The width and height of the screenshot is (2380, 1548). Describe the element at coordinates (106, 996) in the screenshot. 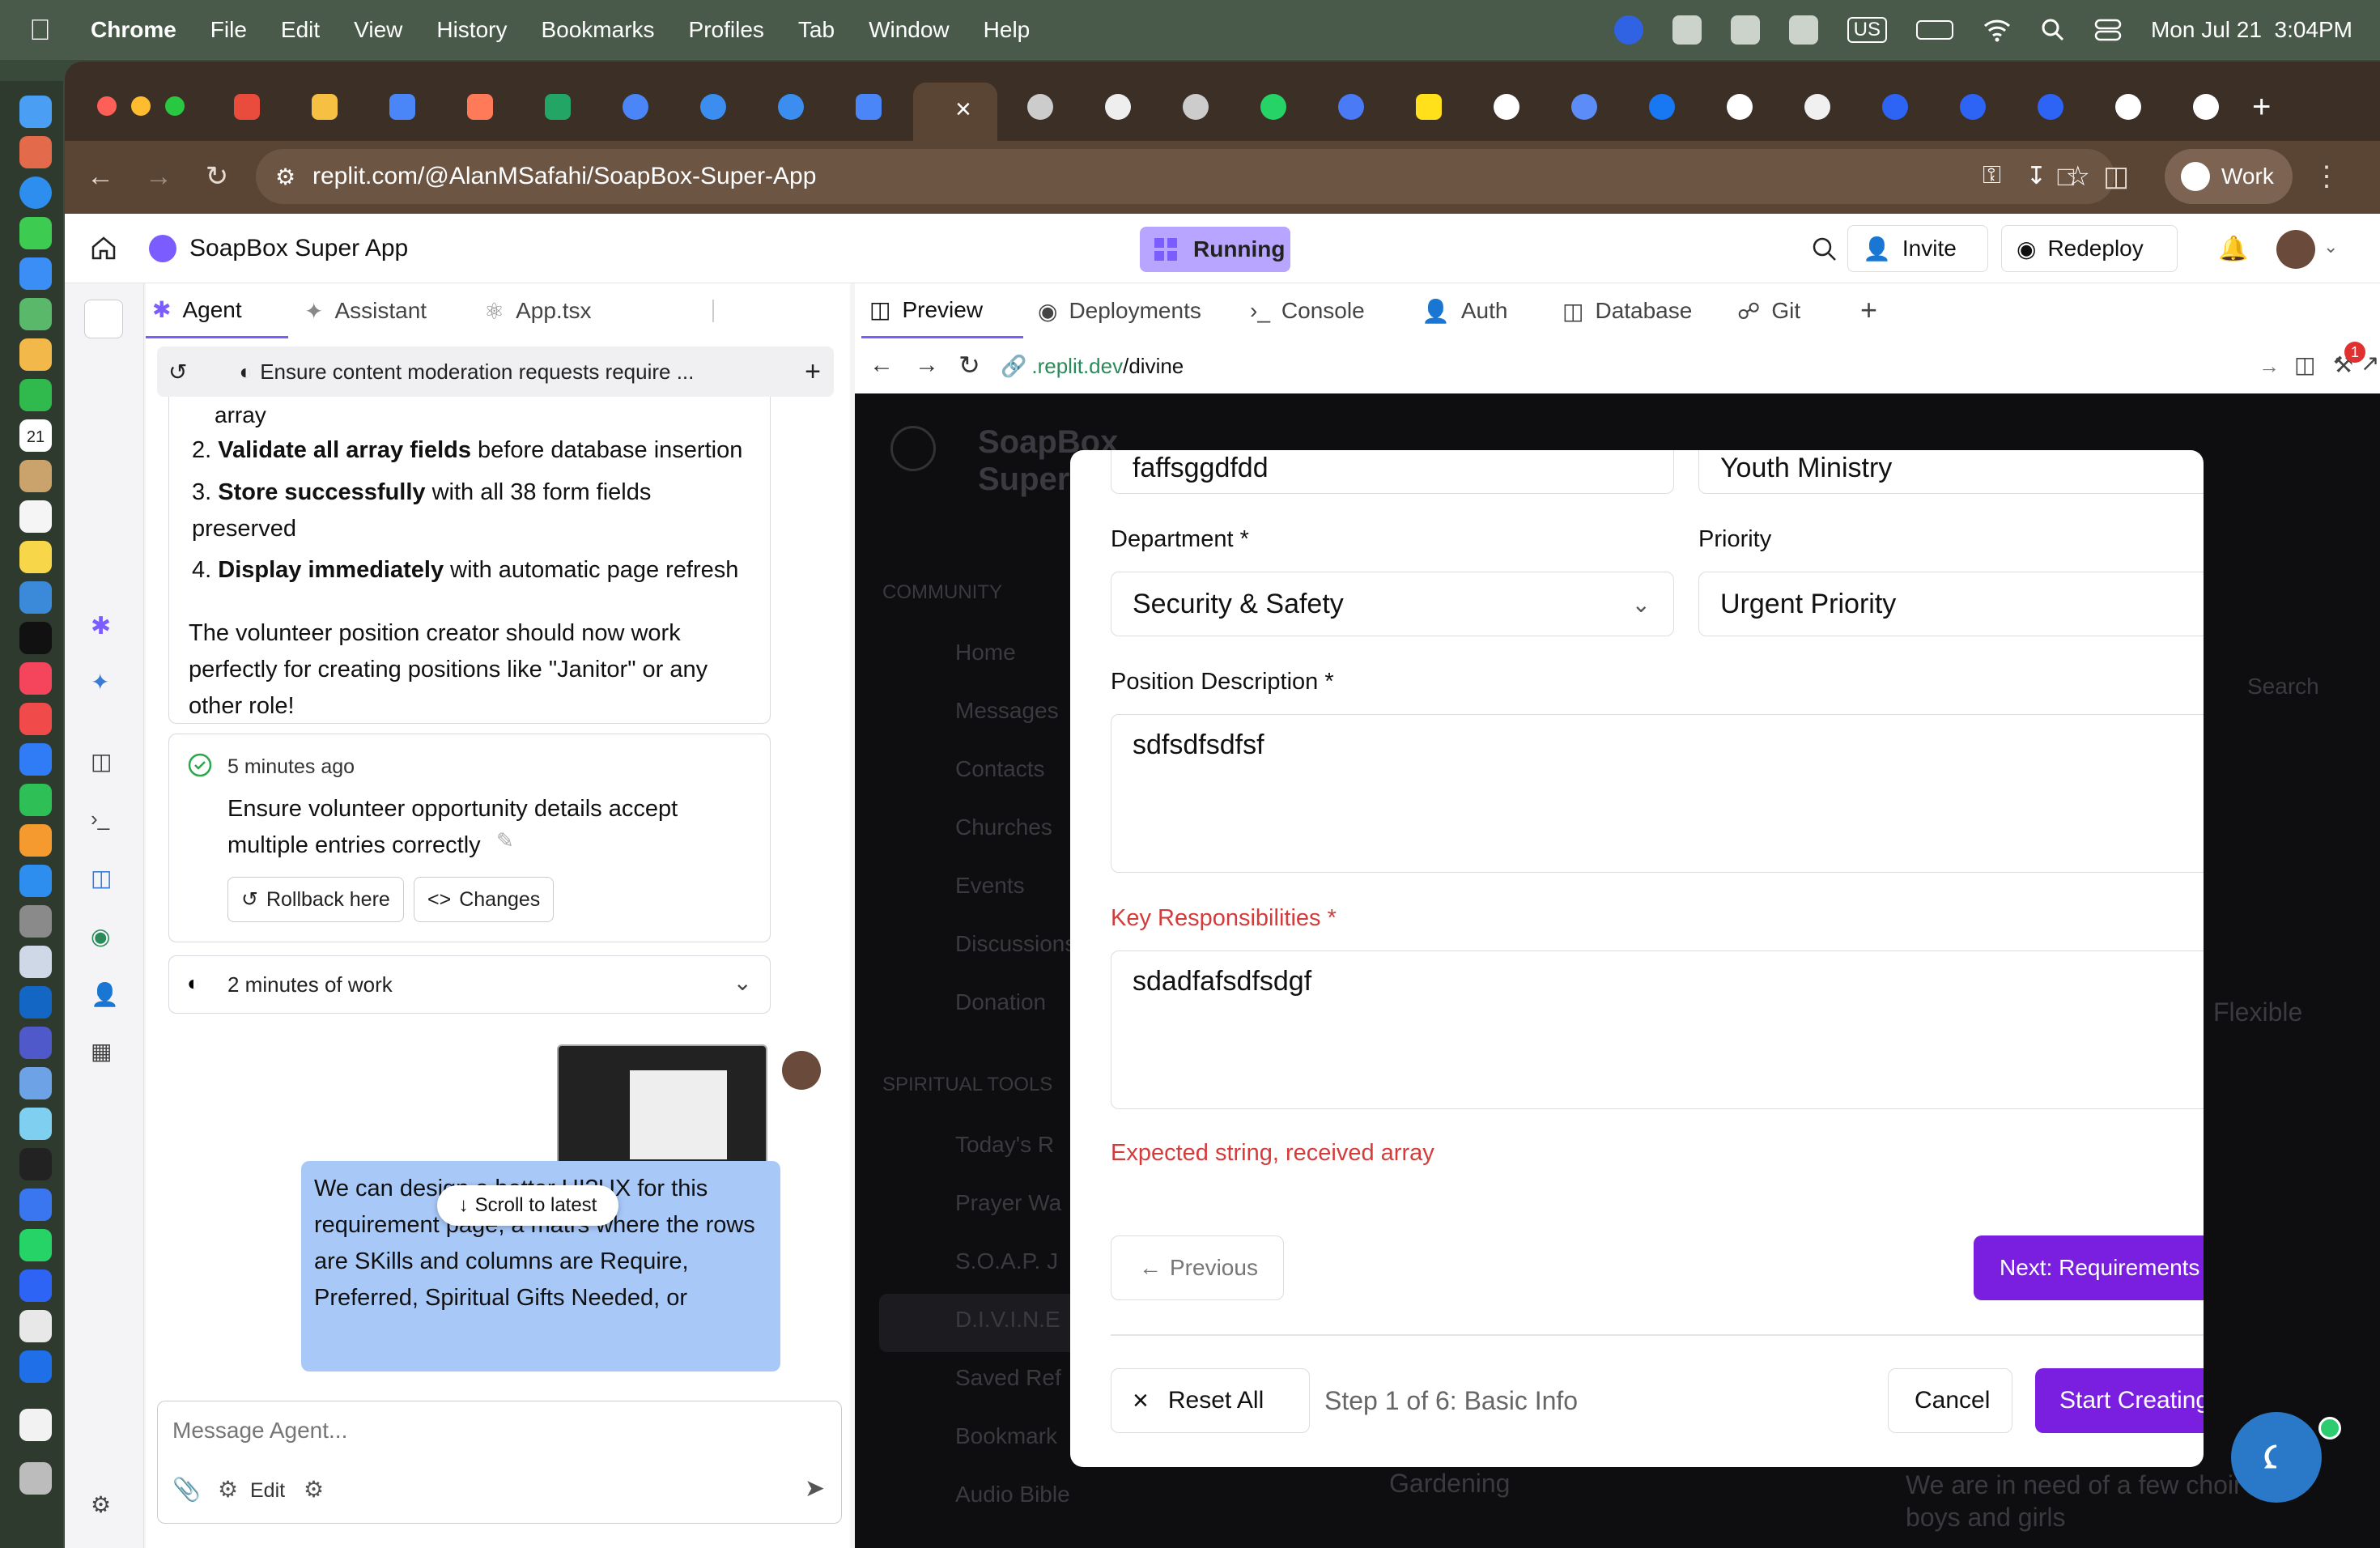

I see `auth-nav-icon: 👤` at that location.